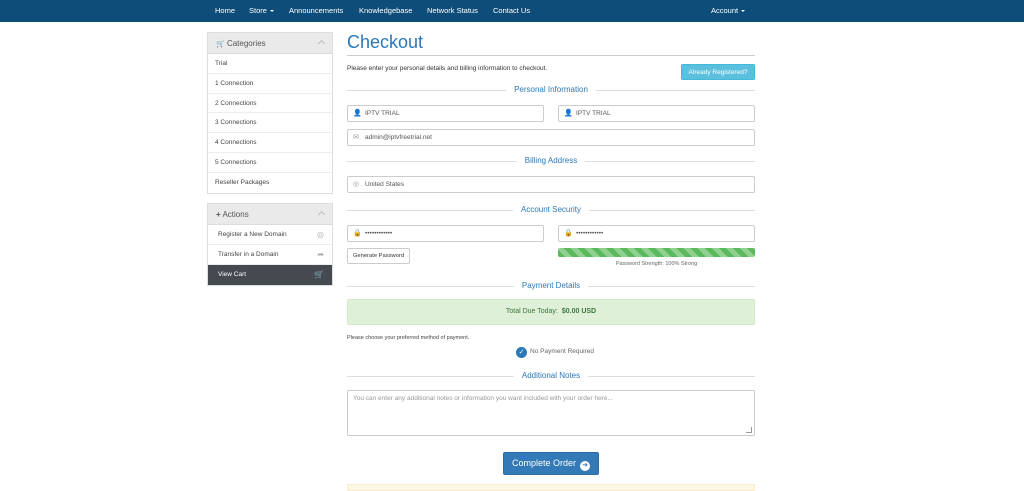  Describe the element at coordinates (551, 55) in the screenshot. I see `title-divider` at that location.